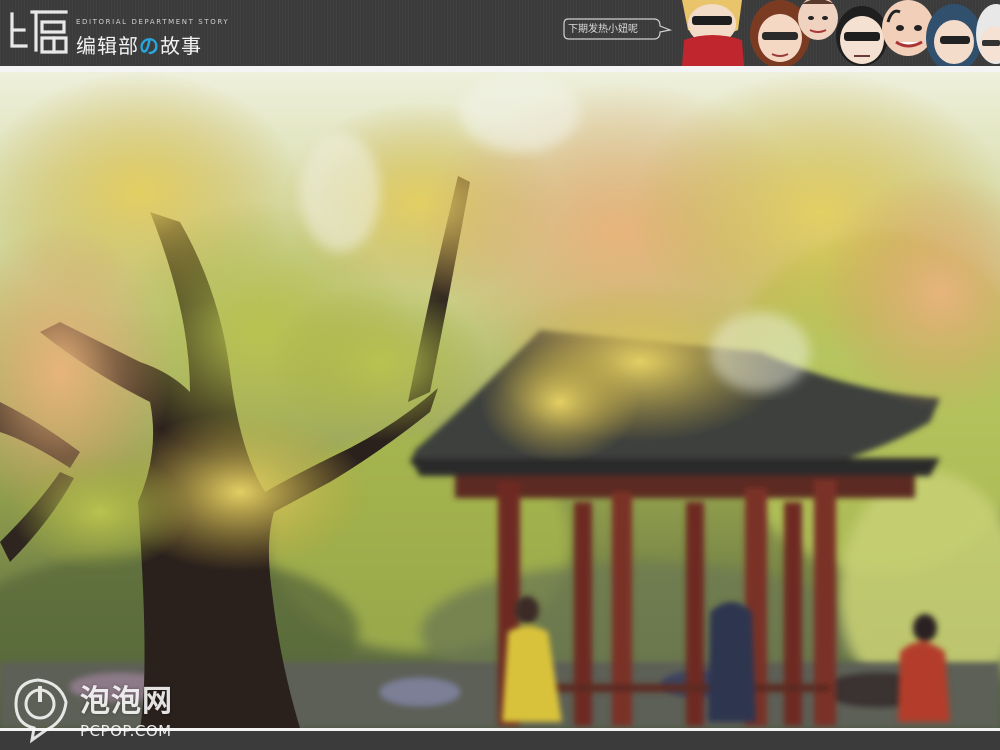  I want to click on logo-icon, so click(39, 32).